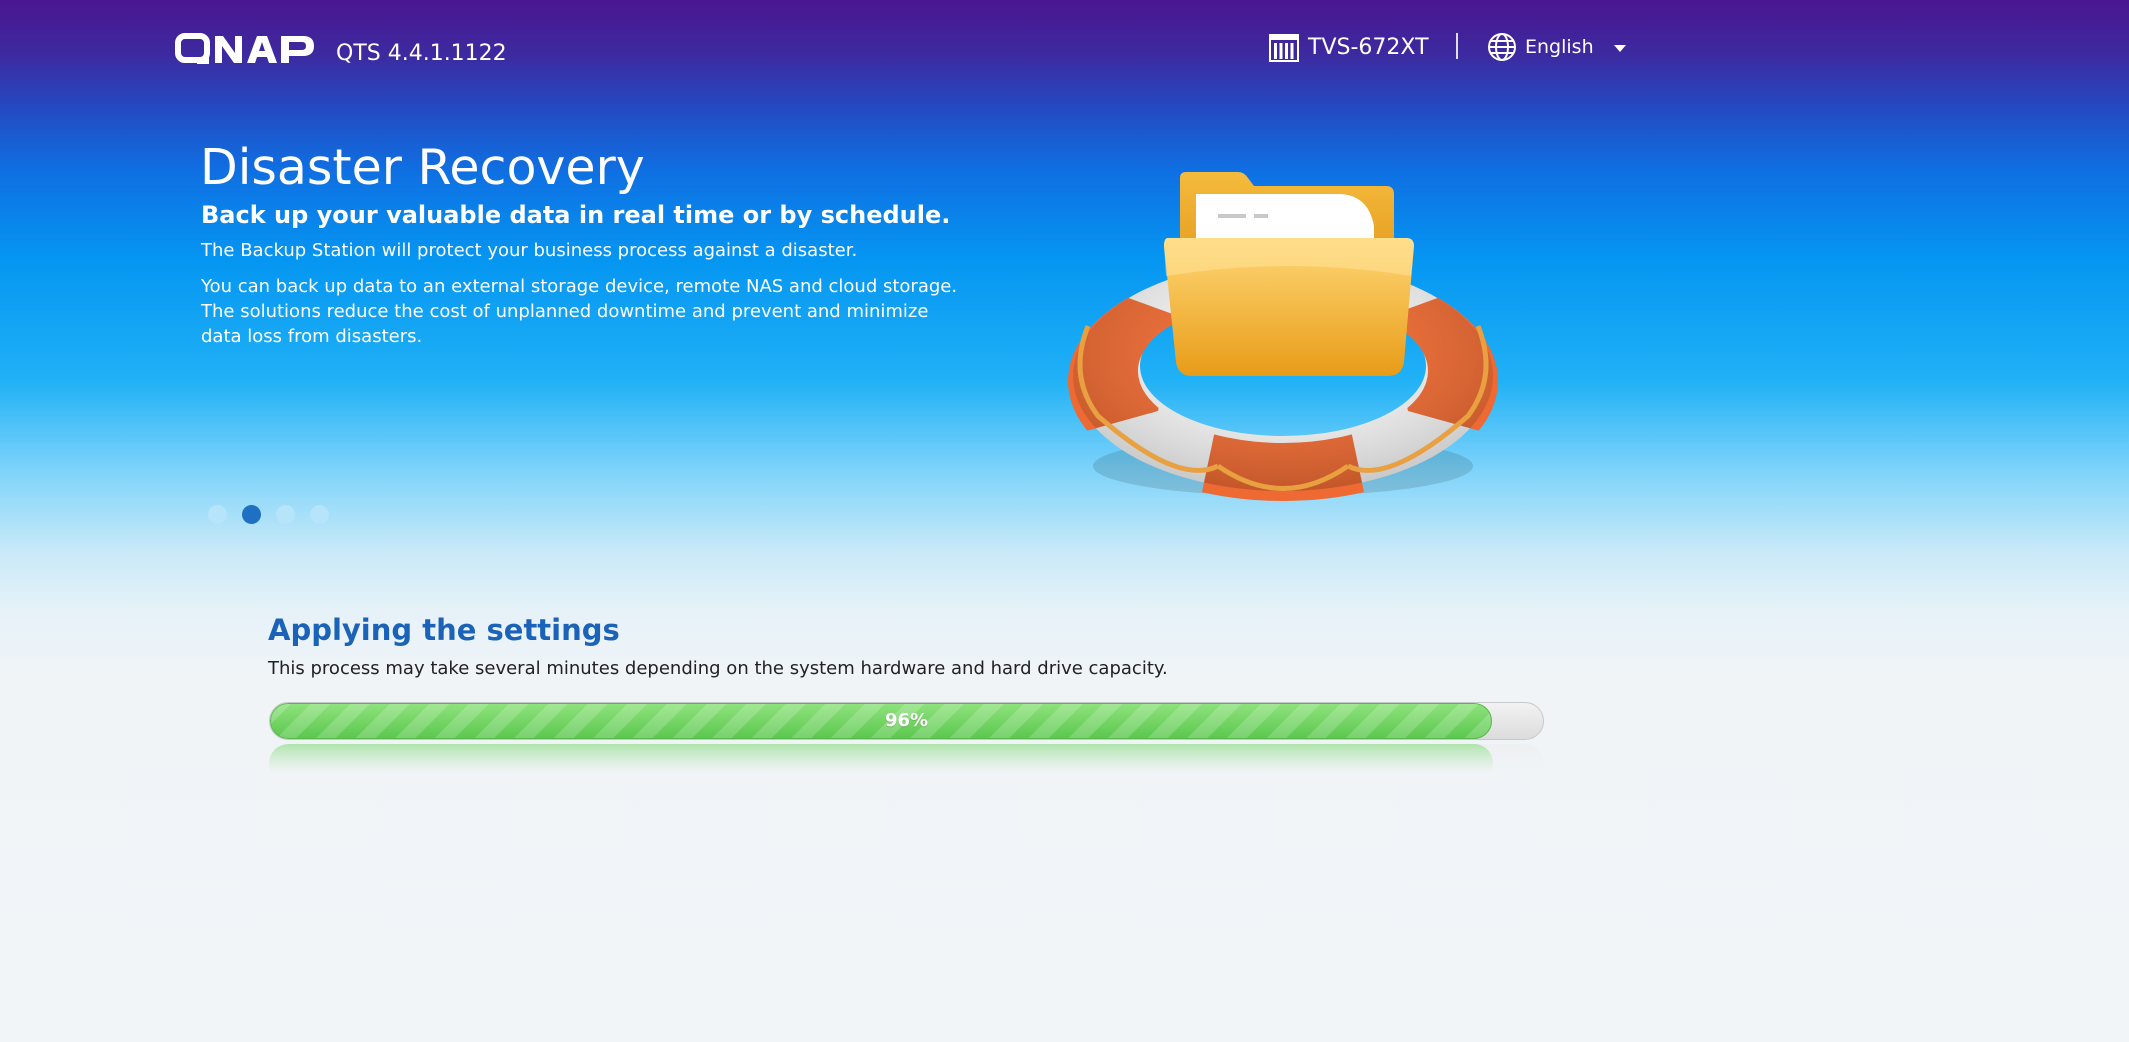 This screenshot has height=1042, width=2129. Describe the element at coordinates (1457, 46) in the screenshot. I see `header-divider` at that location.